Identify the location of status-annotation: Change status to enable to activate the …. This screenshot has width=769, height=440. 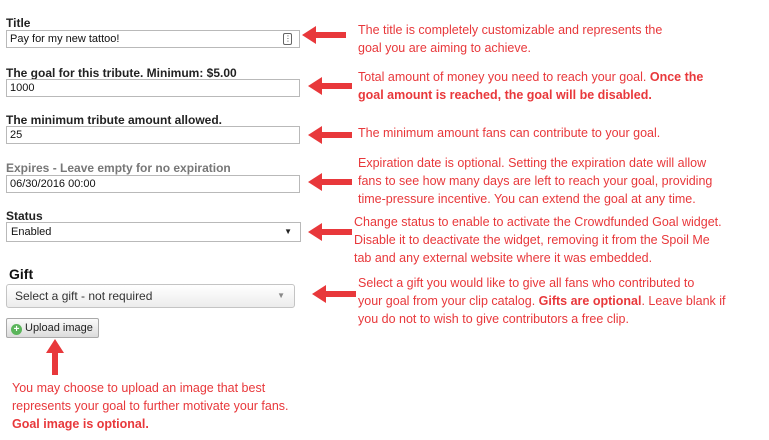
(560, 240).